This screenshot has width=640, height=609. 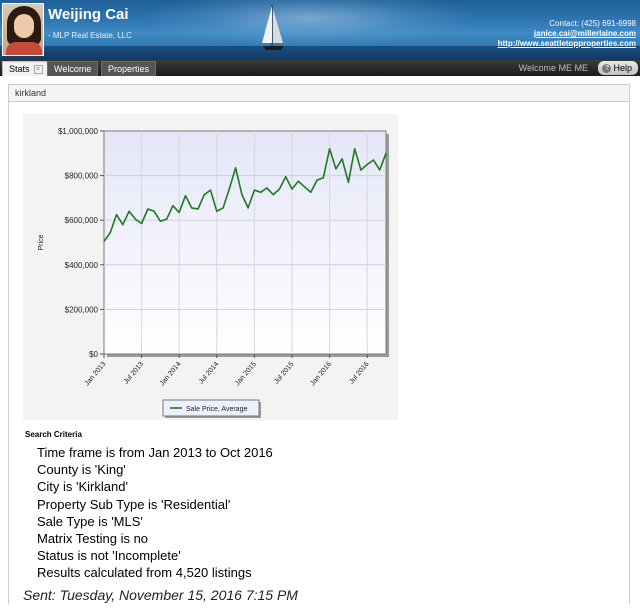 I want to click on criteria-line: Time frame is from Jan 2013 to Oct 2016, so click(x=155, y=452).